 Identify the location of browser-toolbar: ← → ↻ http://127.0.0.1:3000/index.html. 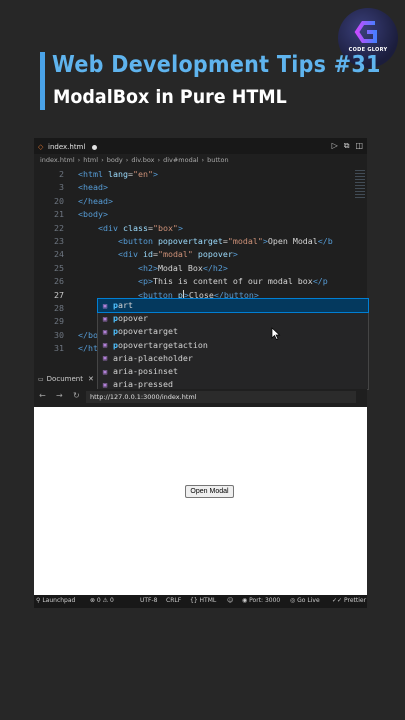
(200, 397).